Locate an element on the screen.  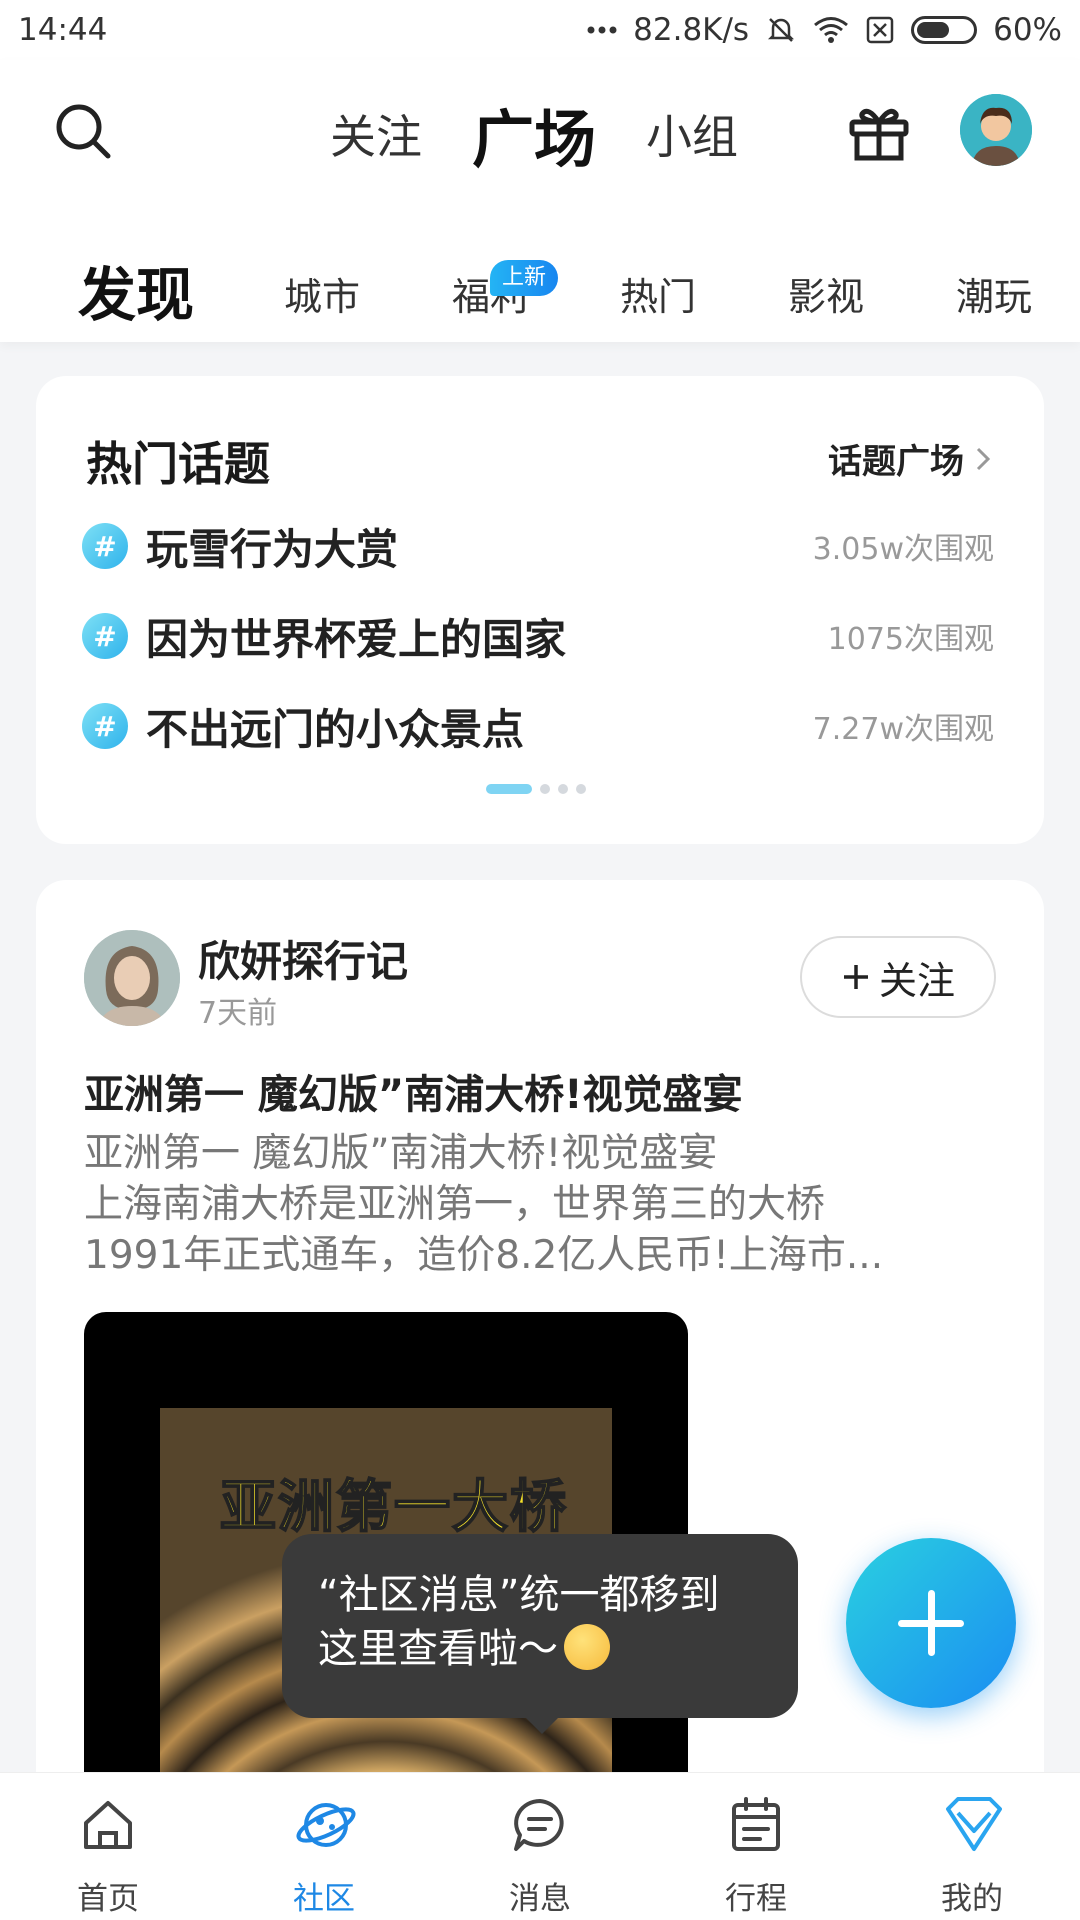
subtab-discover: 发现 is located at coordinates (136, 290).